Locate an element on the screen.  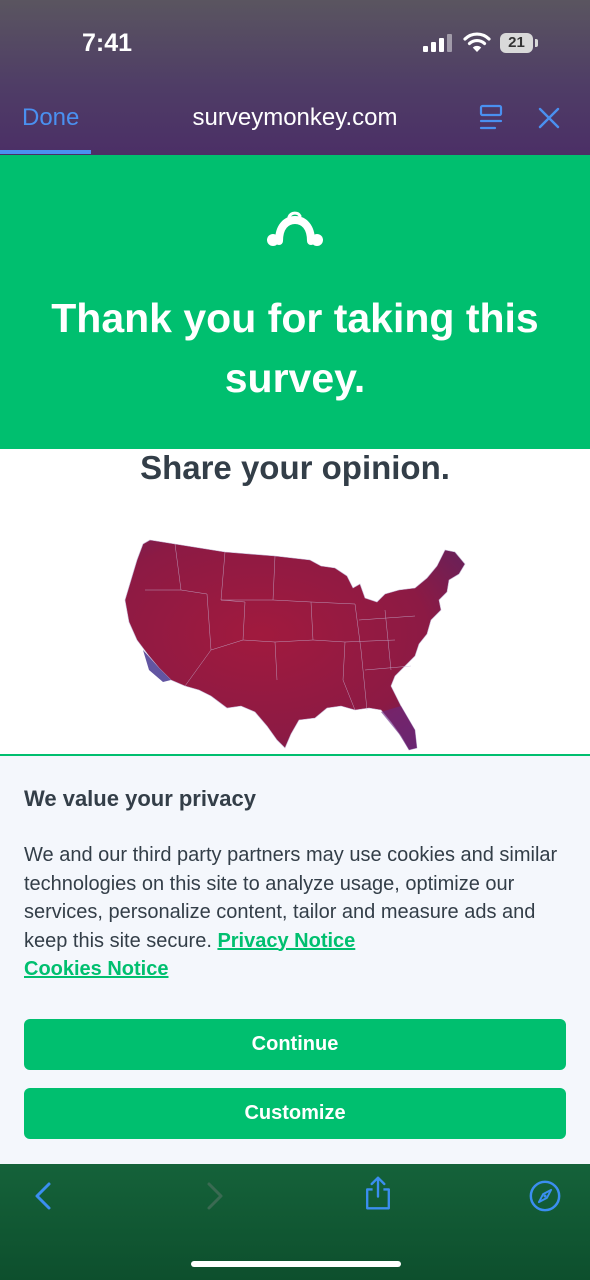
done-button: Done is located at coordinates (50, 118).